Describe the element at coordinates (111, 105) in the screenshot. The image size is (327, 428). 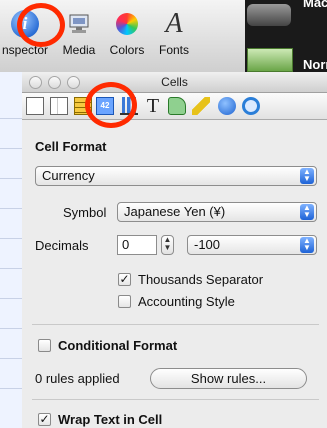
I see `cells-tab-highlight-ring` at that location.